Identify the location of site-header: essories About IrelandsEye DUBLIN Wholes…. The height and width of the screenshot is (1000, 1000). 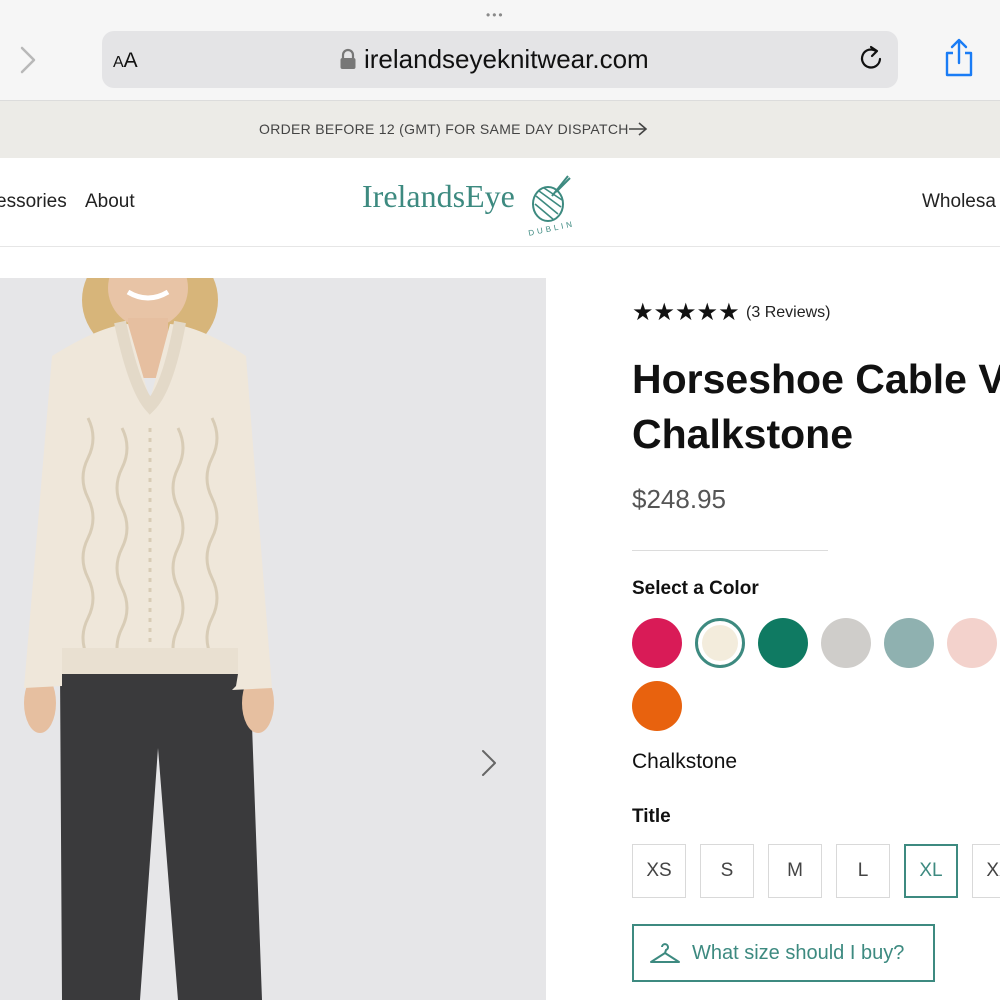
(500, 202).